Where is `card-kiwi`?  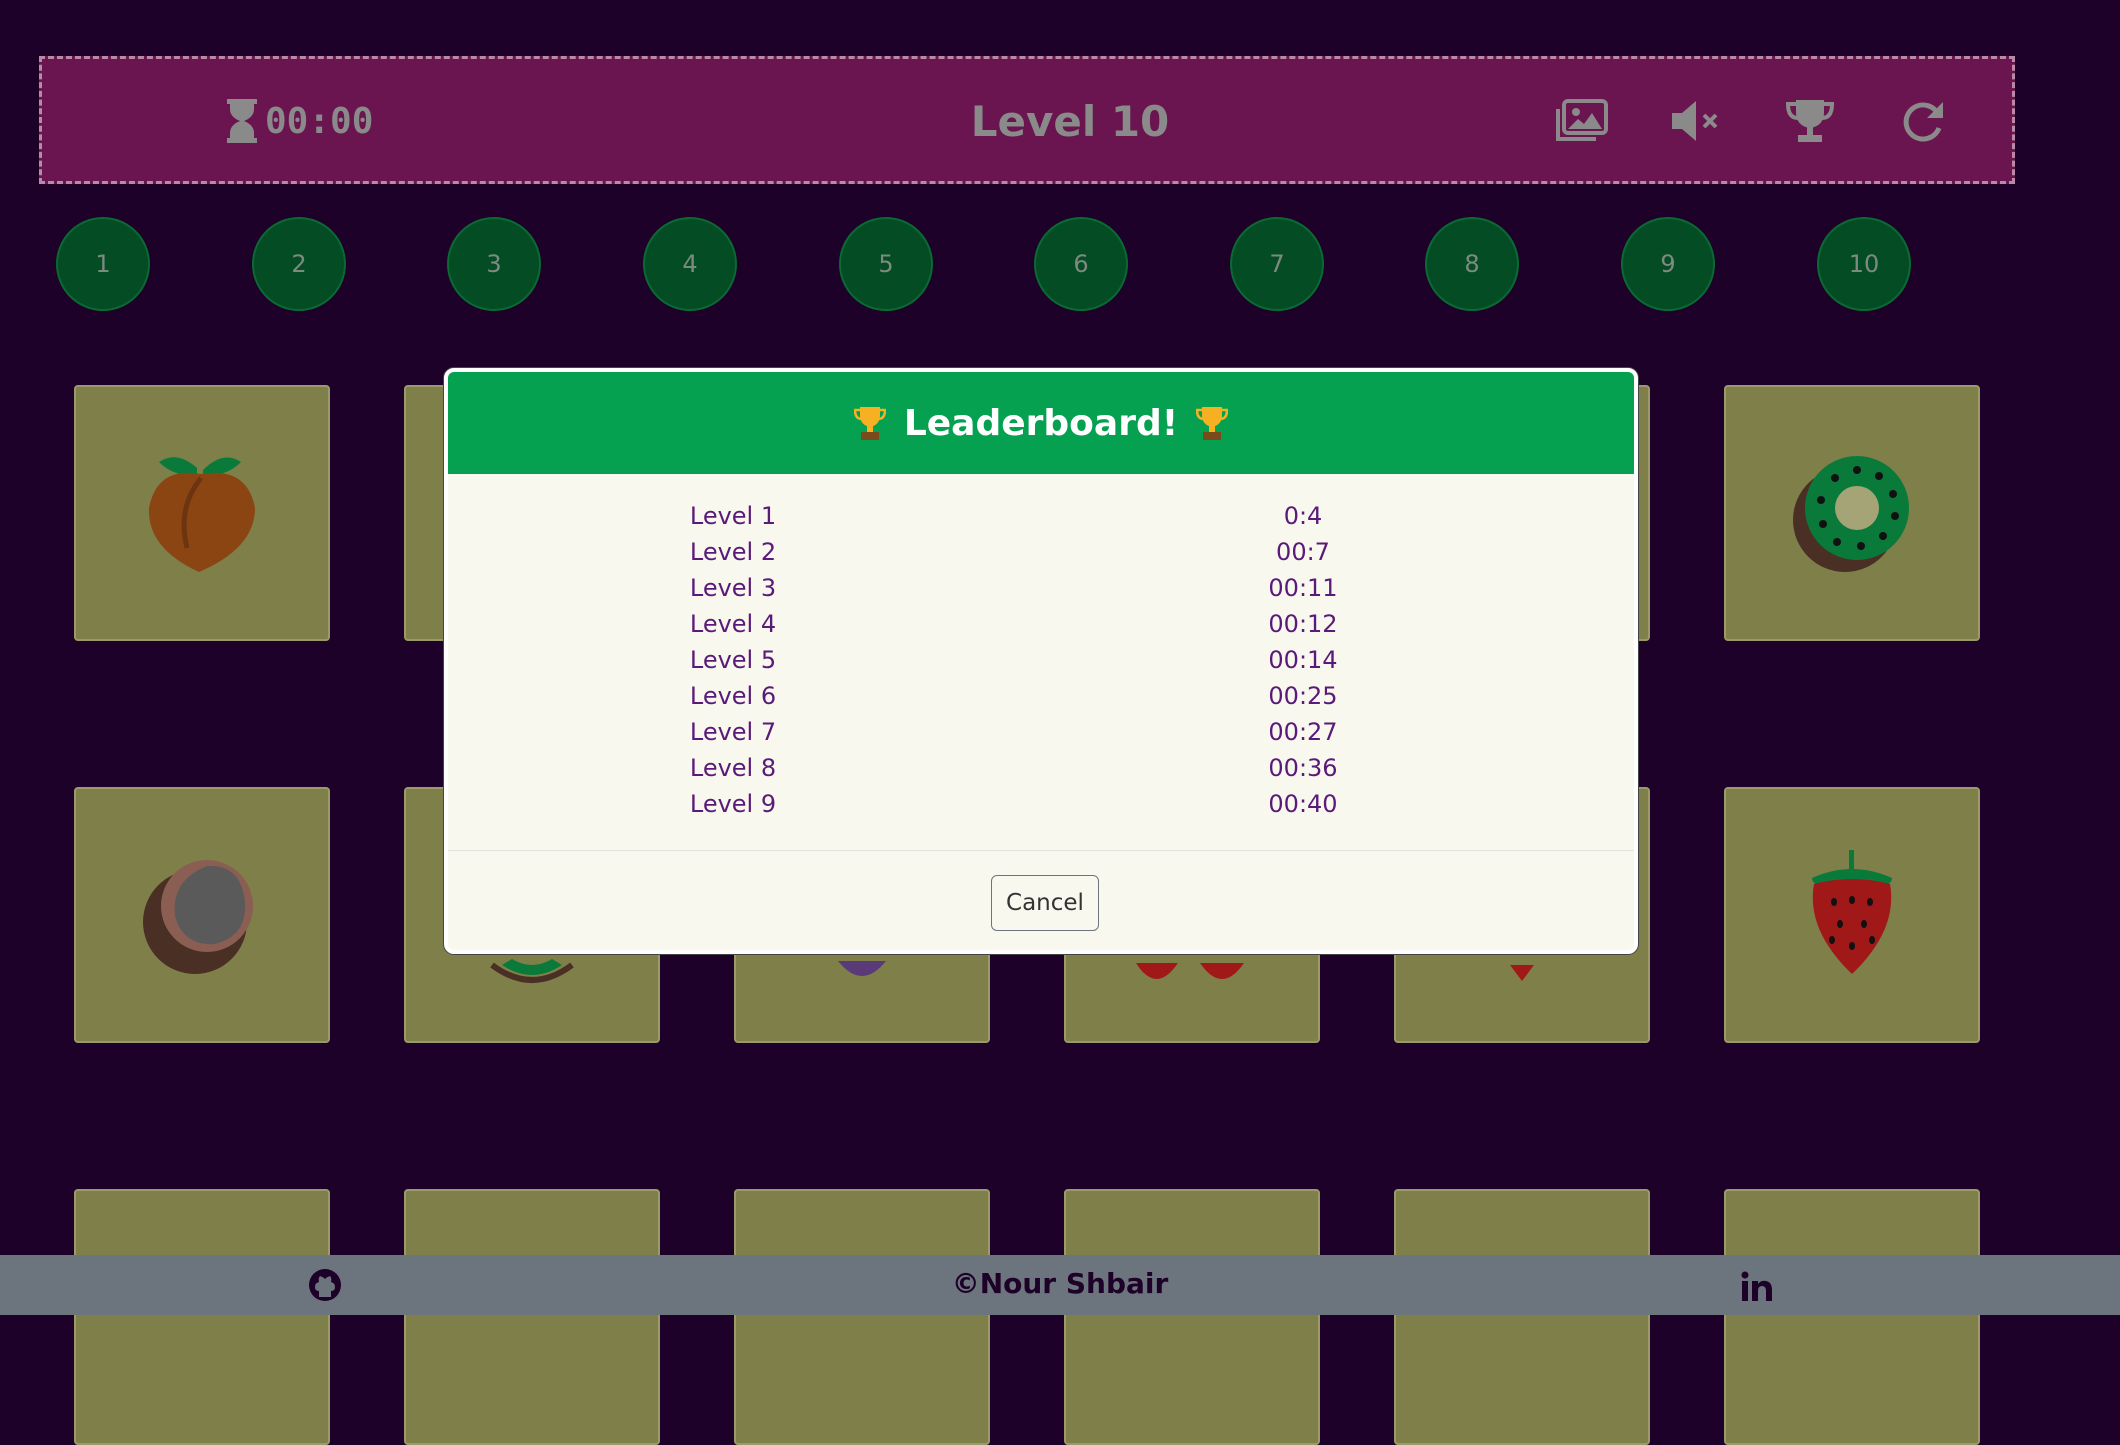 card-kiwi is located at coordinates (1852, 513).